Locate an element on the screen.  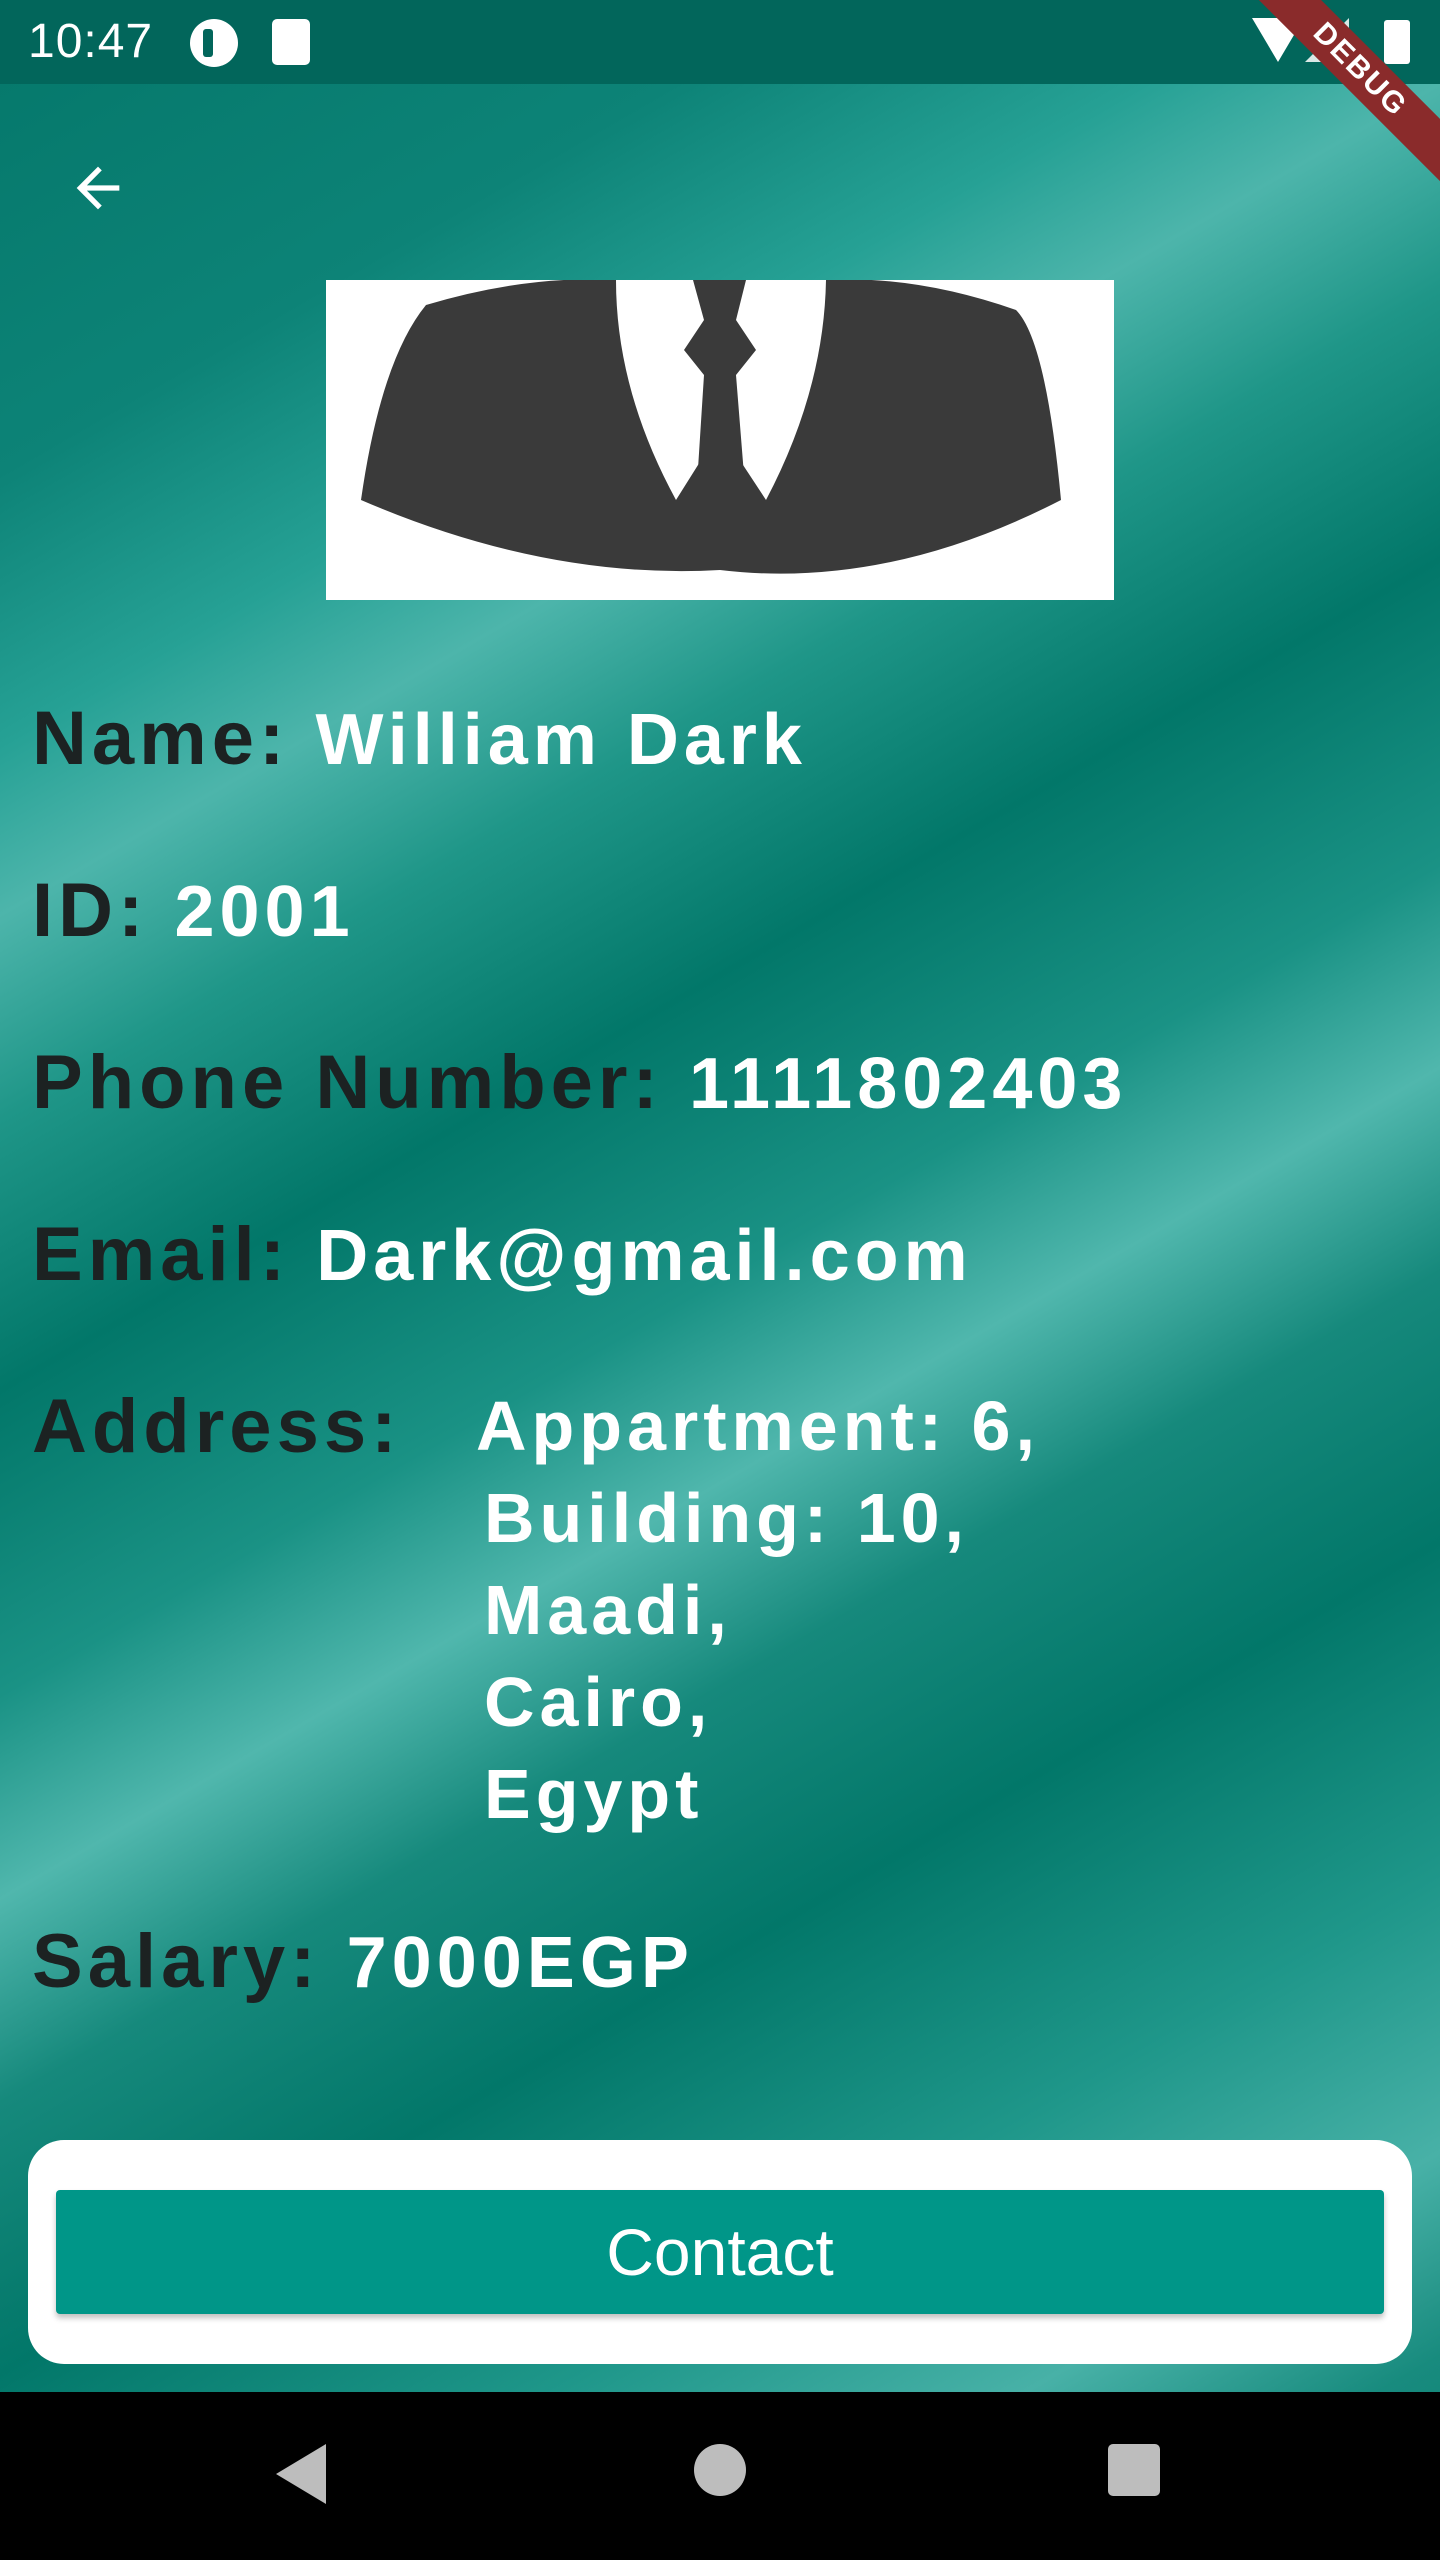
email-value: Dark@gmail.com is located at coordinates (644, 1256).